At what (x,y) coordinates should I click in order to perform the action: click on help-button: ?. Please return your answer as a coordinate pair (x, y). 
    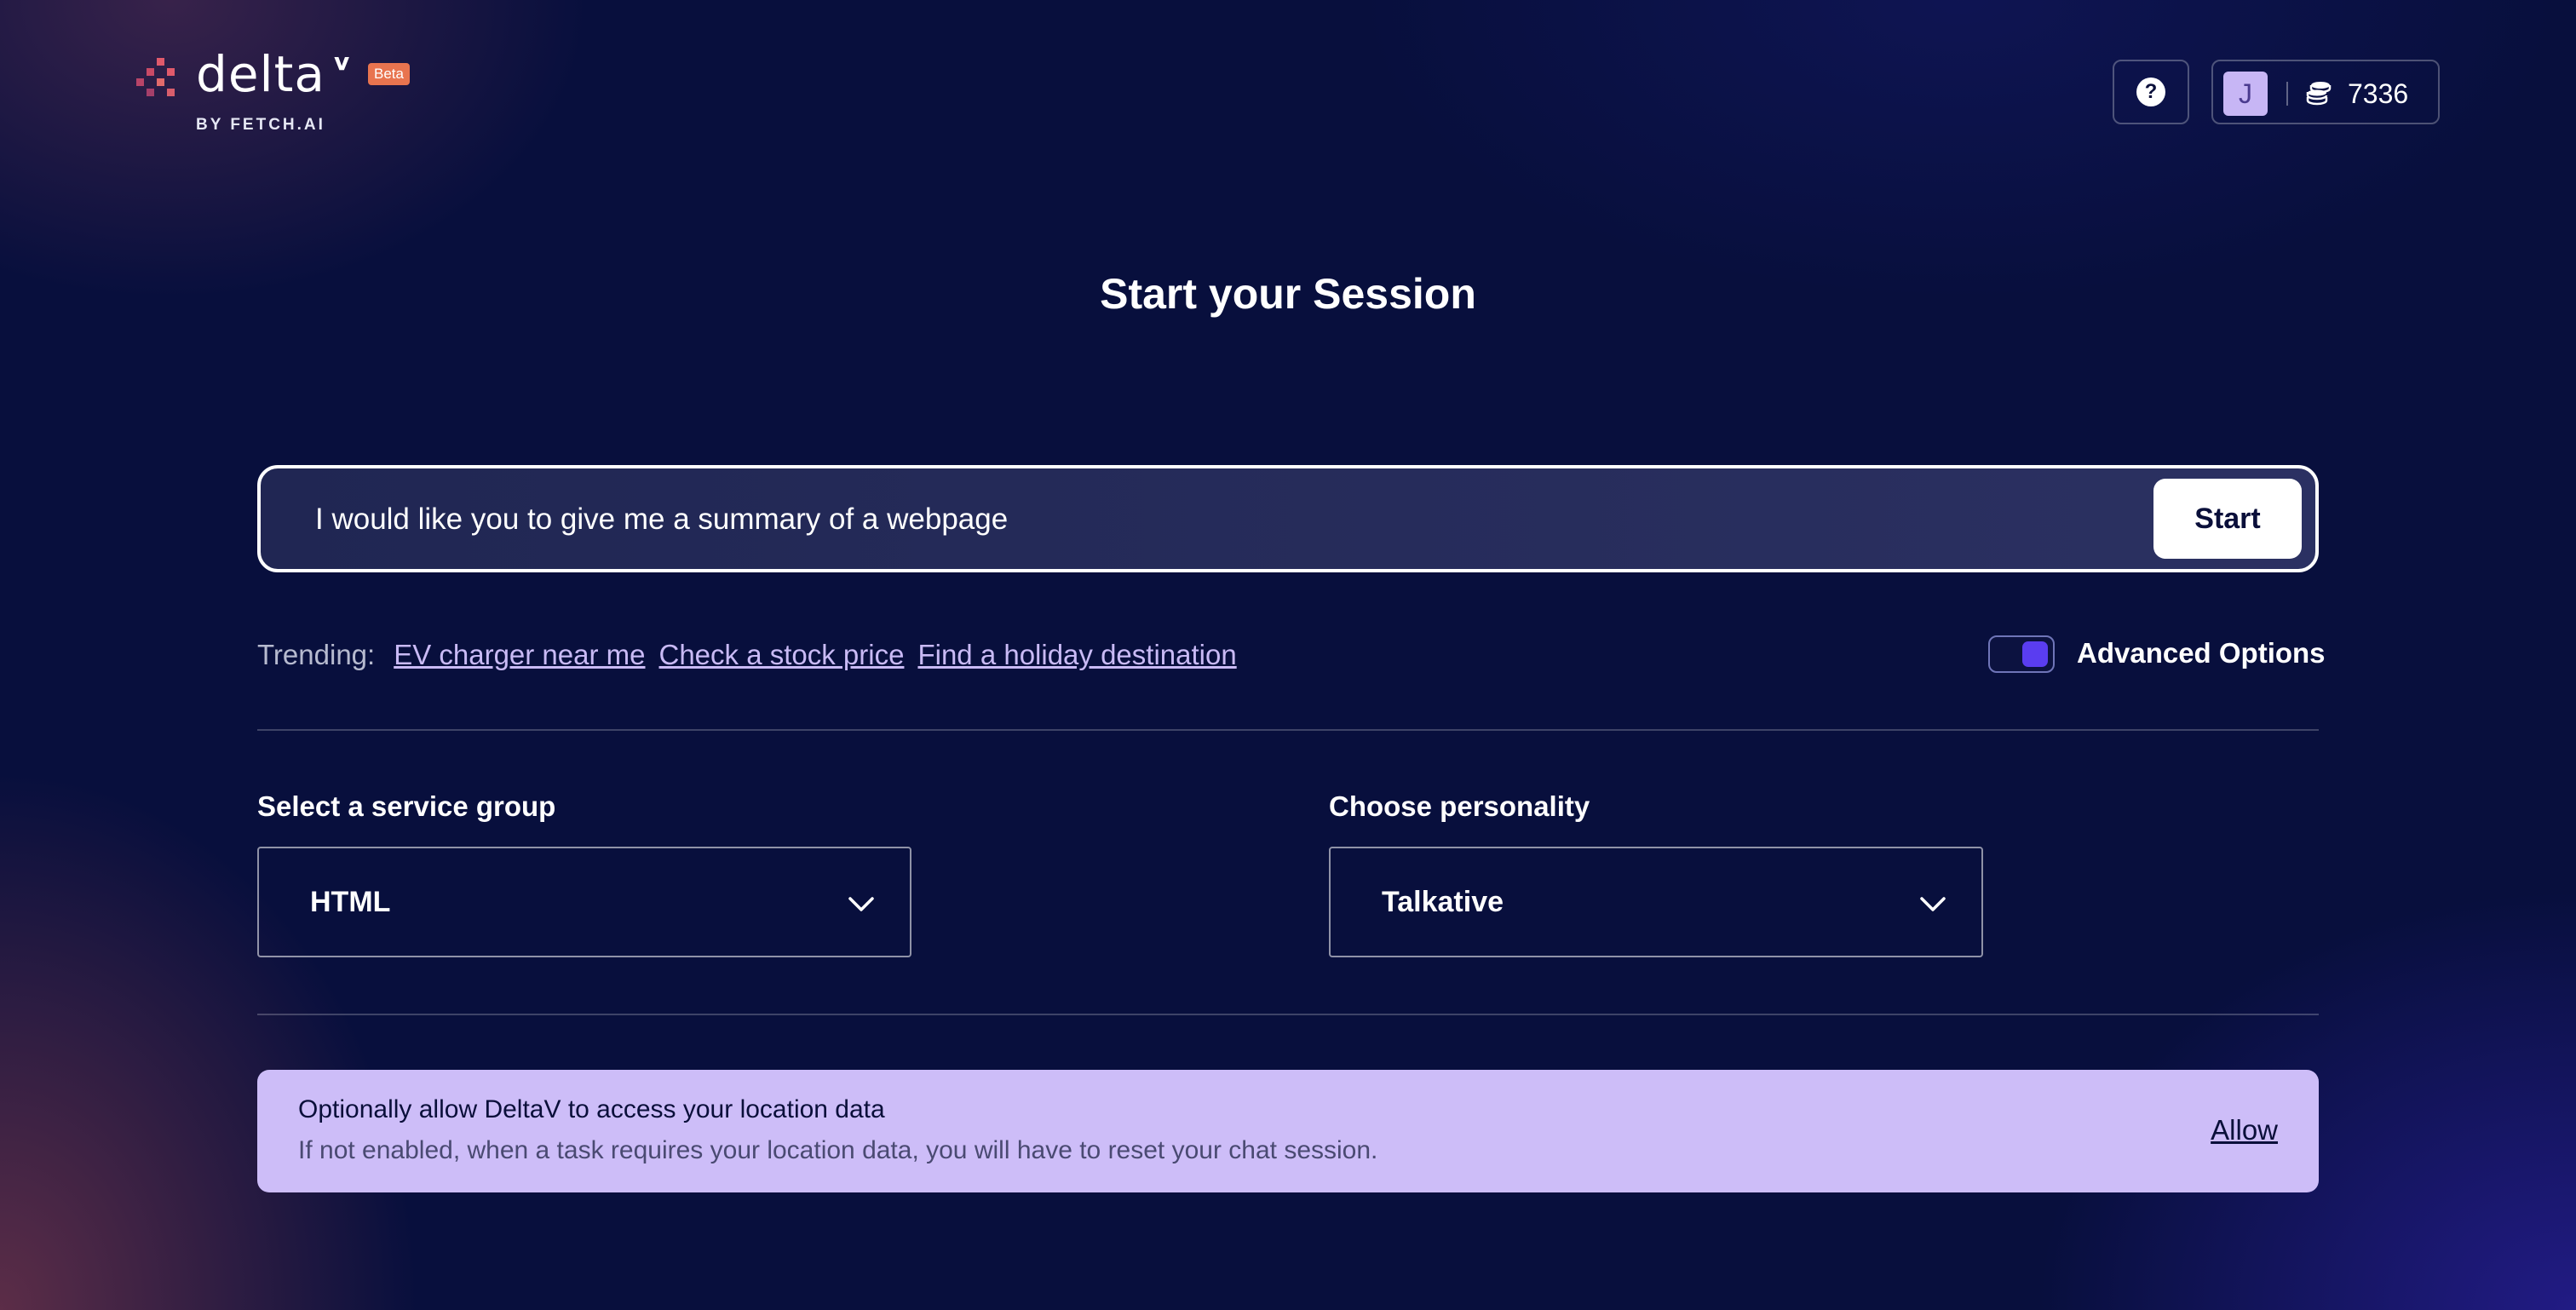
    Looking at the image, I should click on (2151, 92).